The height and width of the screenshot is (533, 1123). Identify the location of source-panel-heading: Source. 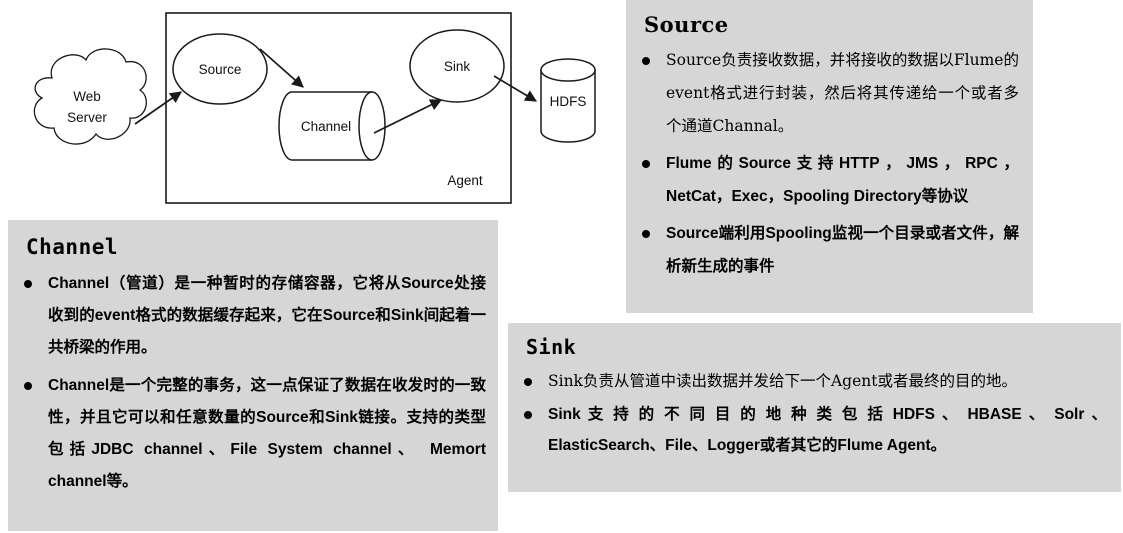
(686, 24).